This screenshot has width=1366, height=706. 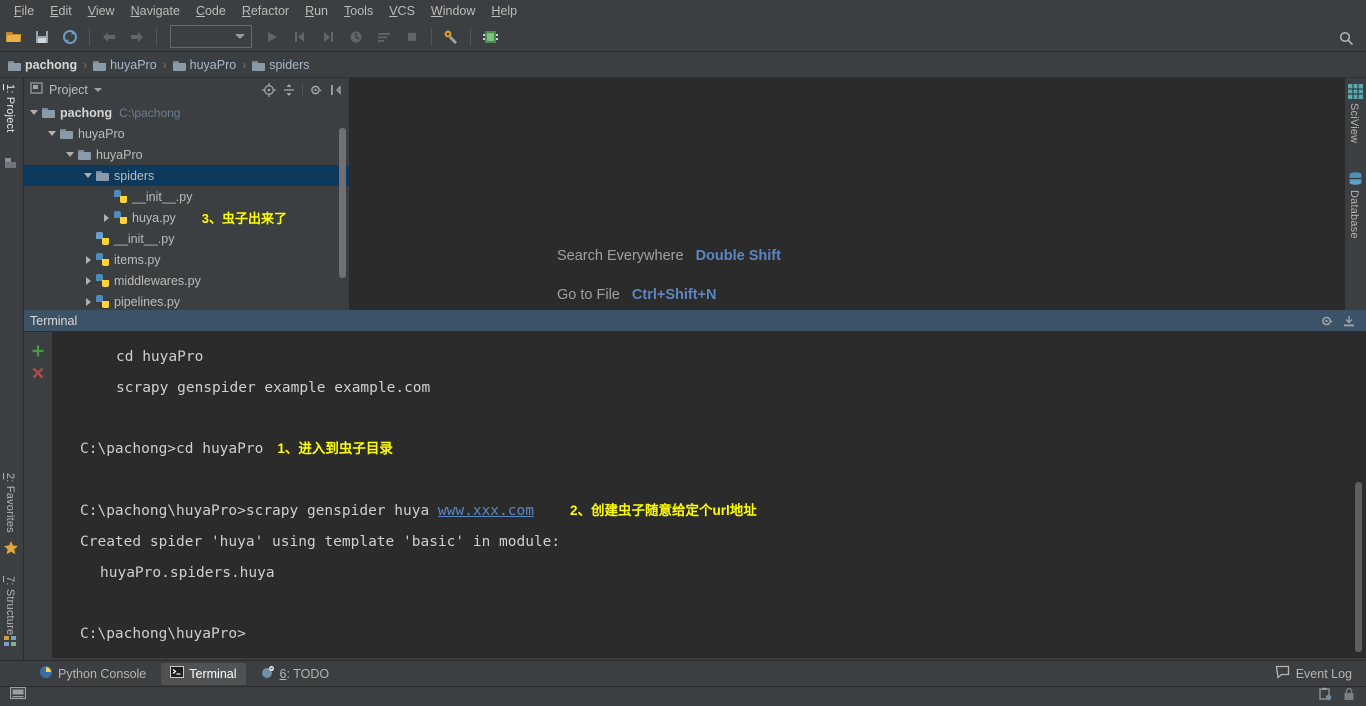 What do you see at coordinates (695, 321) in the screenshot?
I see `terminal-header: Terminal` at bounding box center [695, 321].